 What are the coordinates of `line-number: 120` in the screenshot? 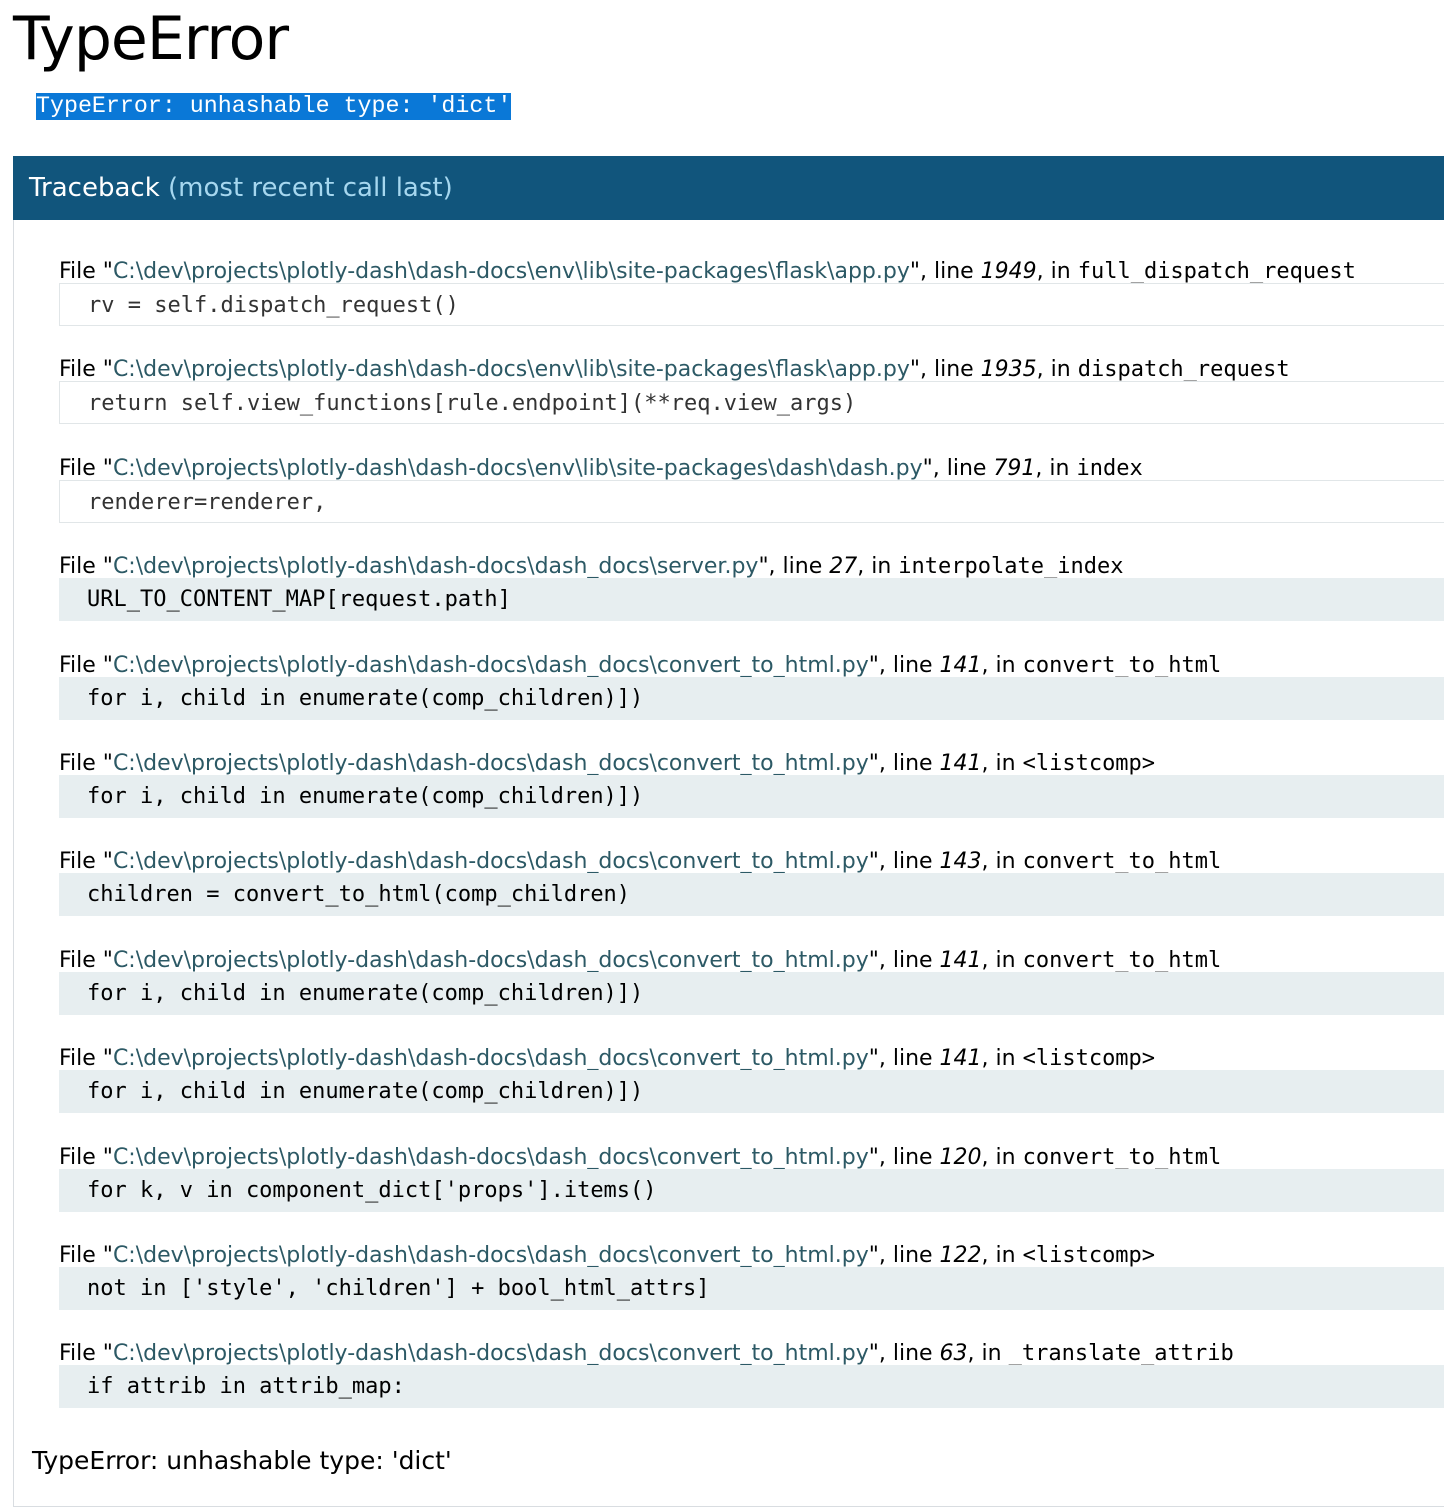 It's located at (960, 1157).